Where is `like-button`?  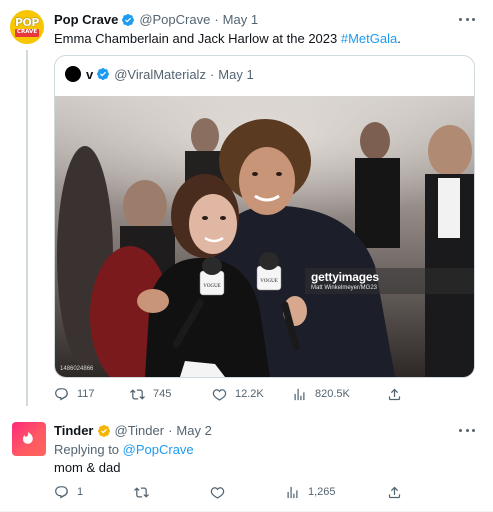
like-button is located at coordinates (221, 492).